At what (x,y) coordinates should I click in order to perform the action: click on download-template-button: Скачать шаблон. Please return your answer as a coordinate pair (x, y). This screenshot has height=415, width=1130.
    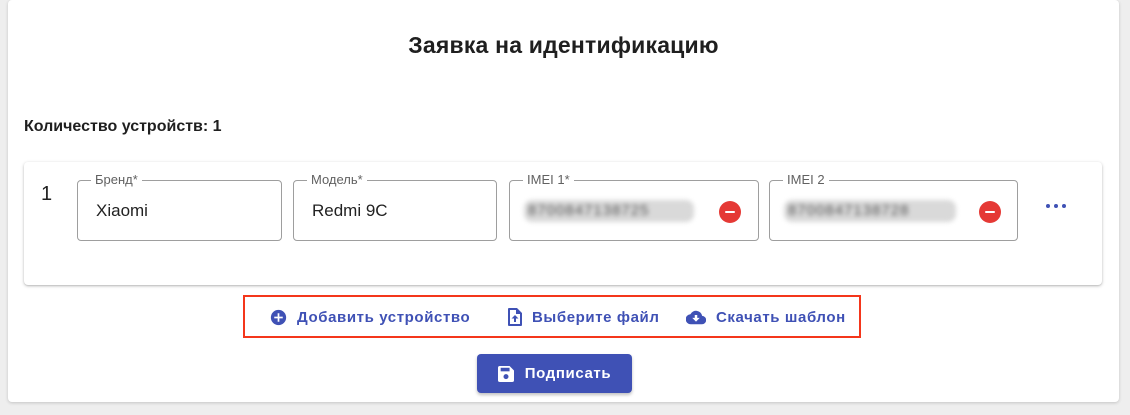
    Looking at the image, I should click on (766, 317).